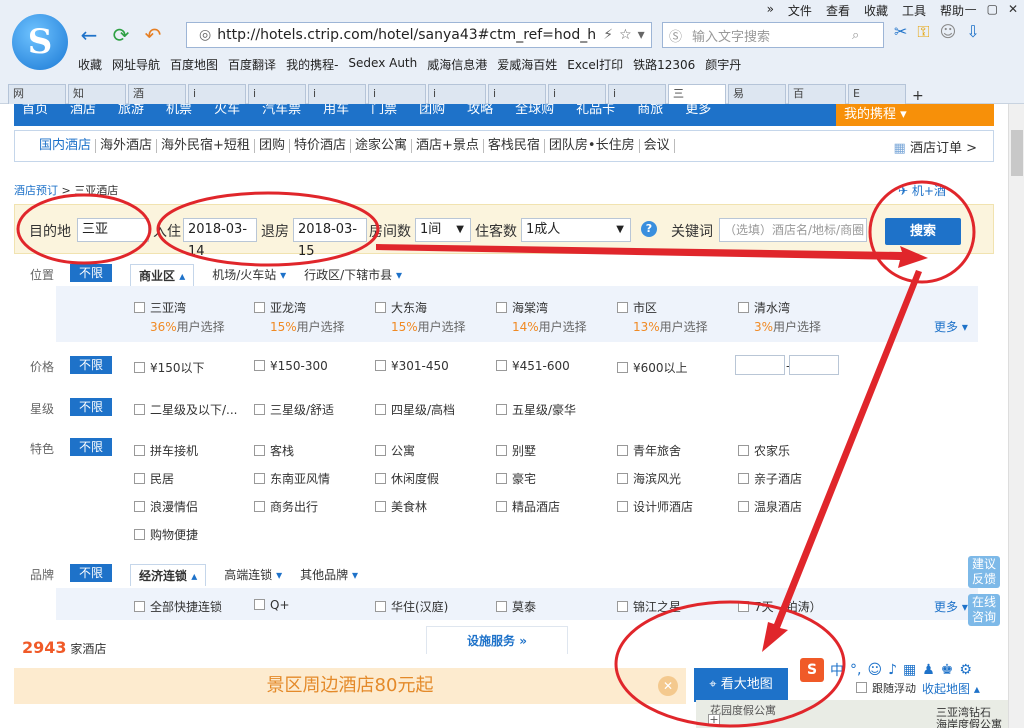  Describe the element at coordinates (1013, 9) in the screenshot. I see `close-window-icon: ✕` at that location.